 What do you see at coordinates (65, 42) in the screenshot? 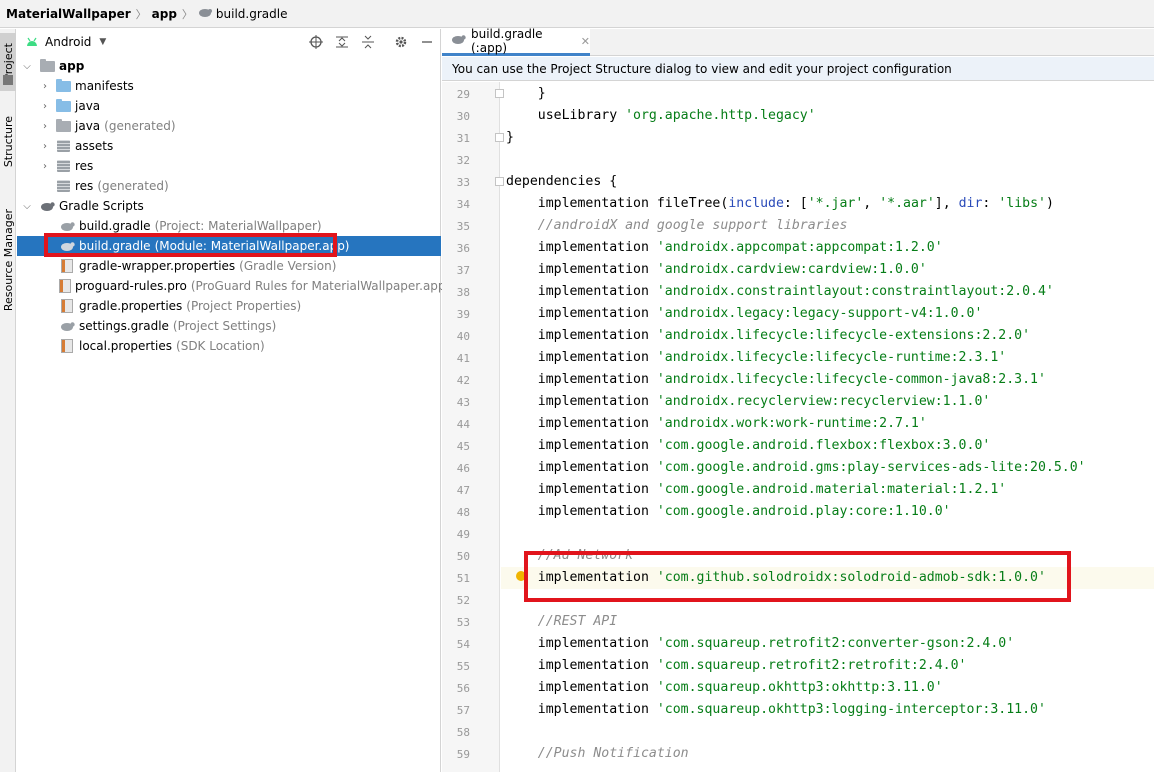
I see `view-selector: Android ▼` at bounding box center [65, 42].